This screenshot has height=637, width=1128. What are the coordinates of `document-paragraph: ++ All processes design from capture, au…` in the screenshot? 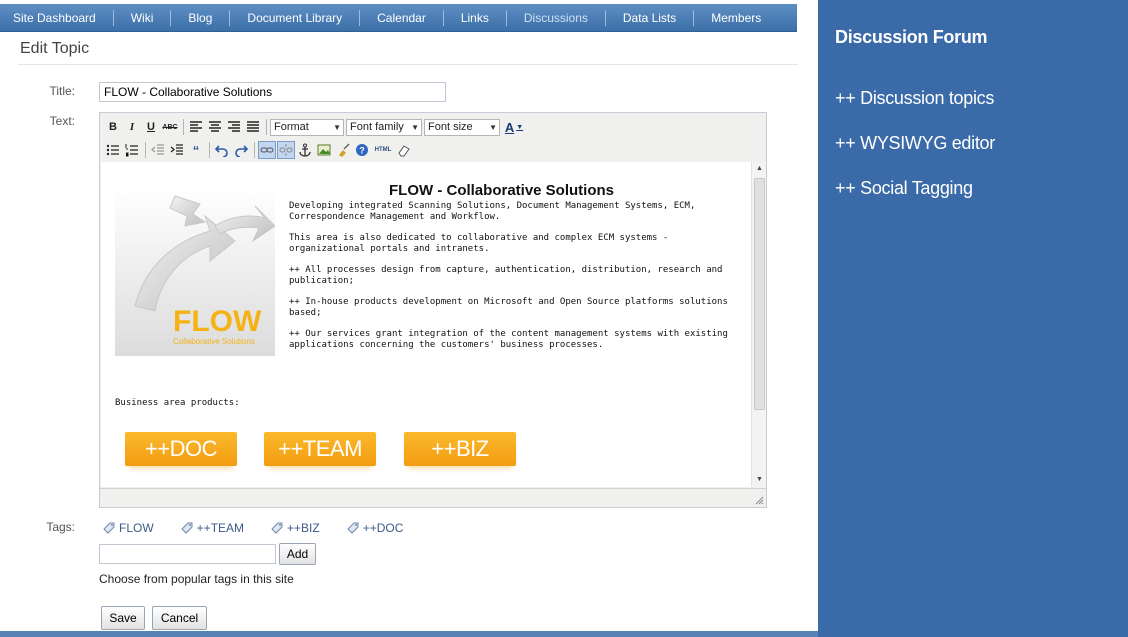 It's located at (506, 275).